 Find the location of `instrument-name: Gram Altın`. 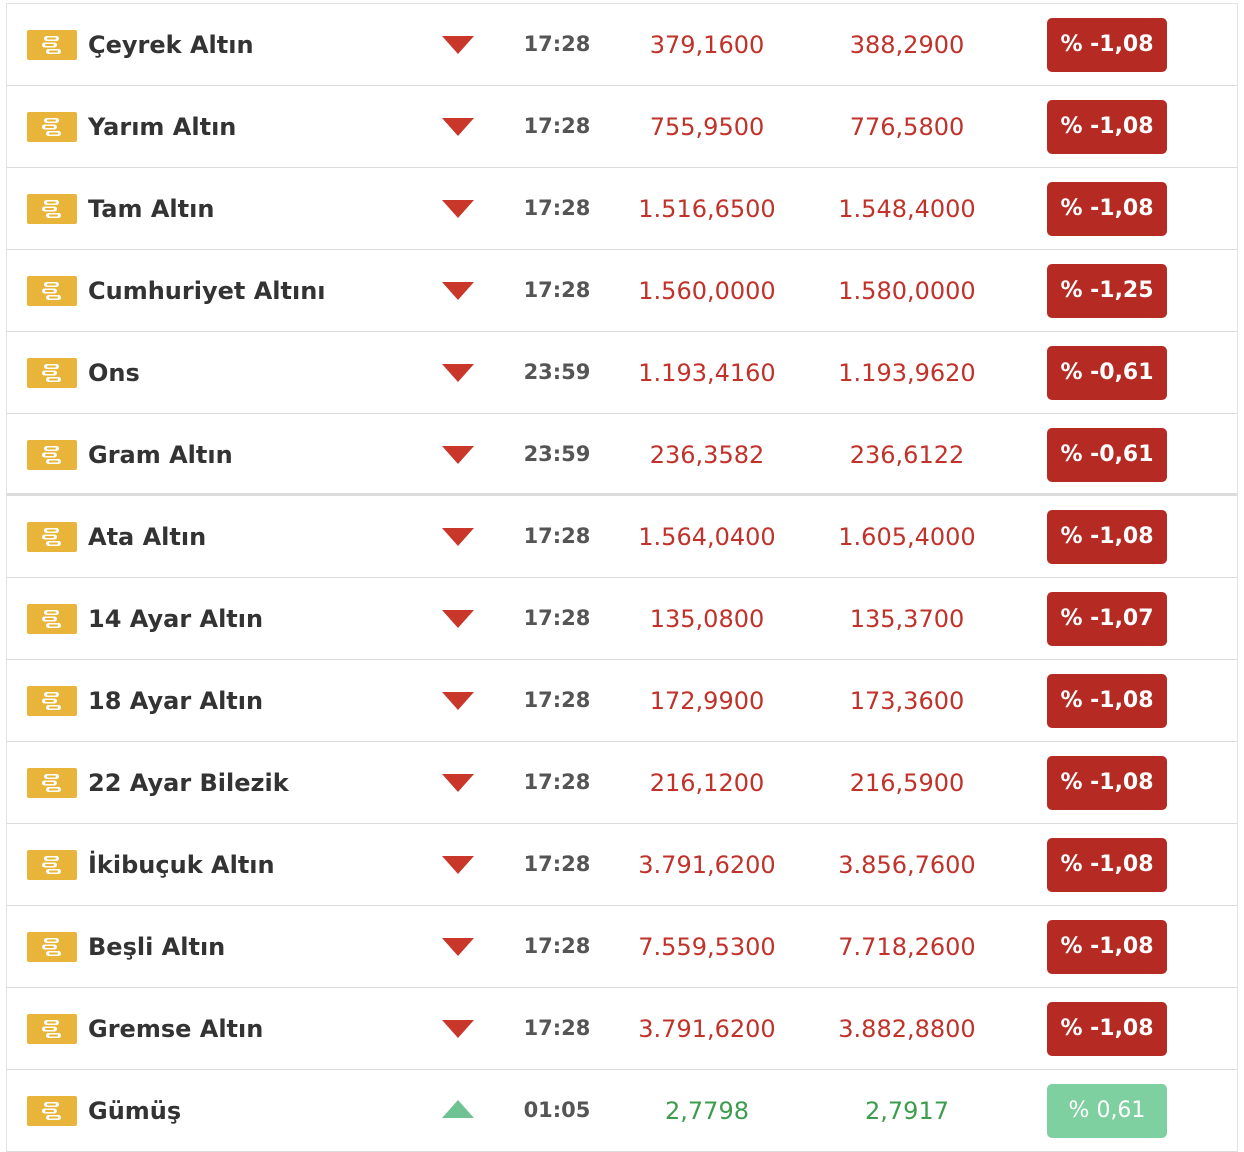

instrument-name: Gram Altın is located at coordinates (160, 455).